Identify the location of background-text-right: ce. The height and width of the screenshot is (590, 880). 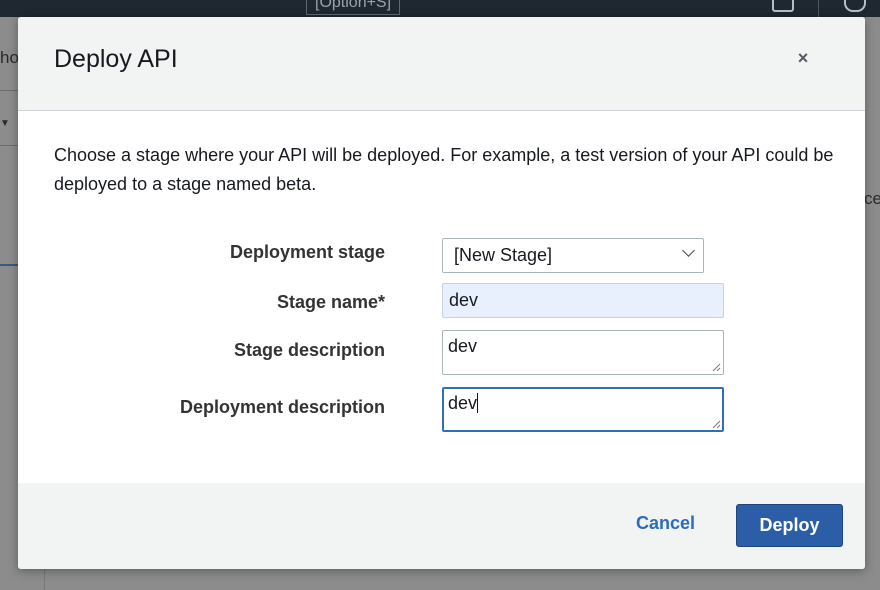
(872, 198).